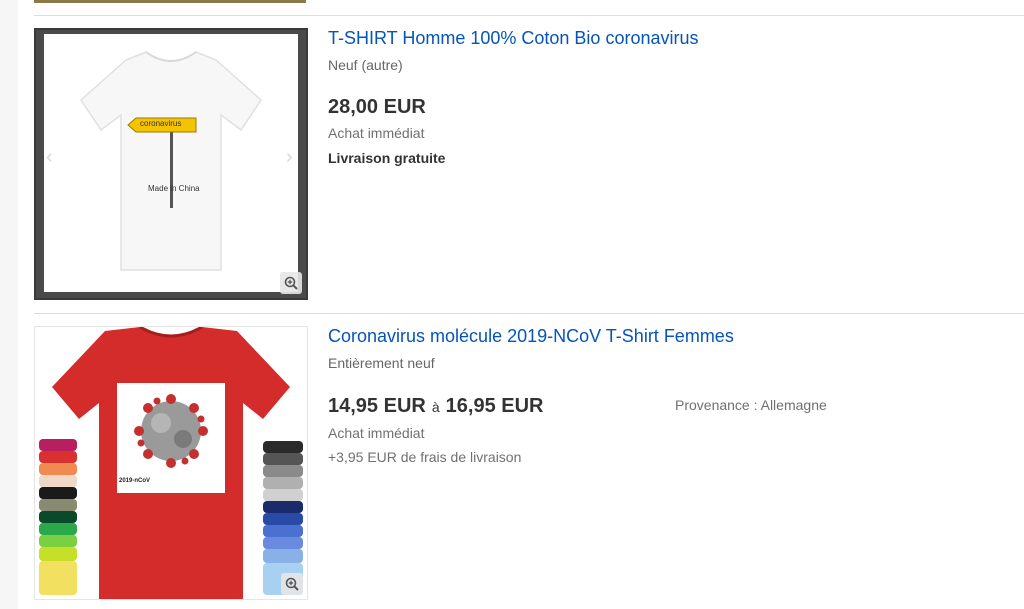  Describe the element at coordinates (289, 157) in the screenshot. I see `chevron-right-icon: ›` at that location.